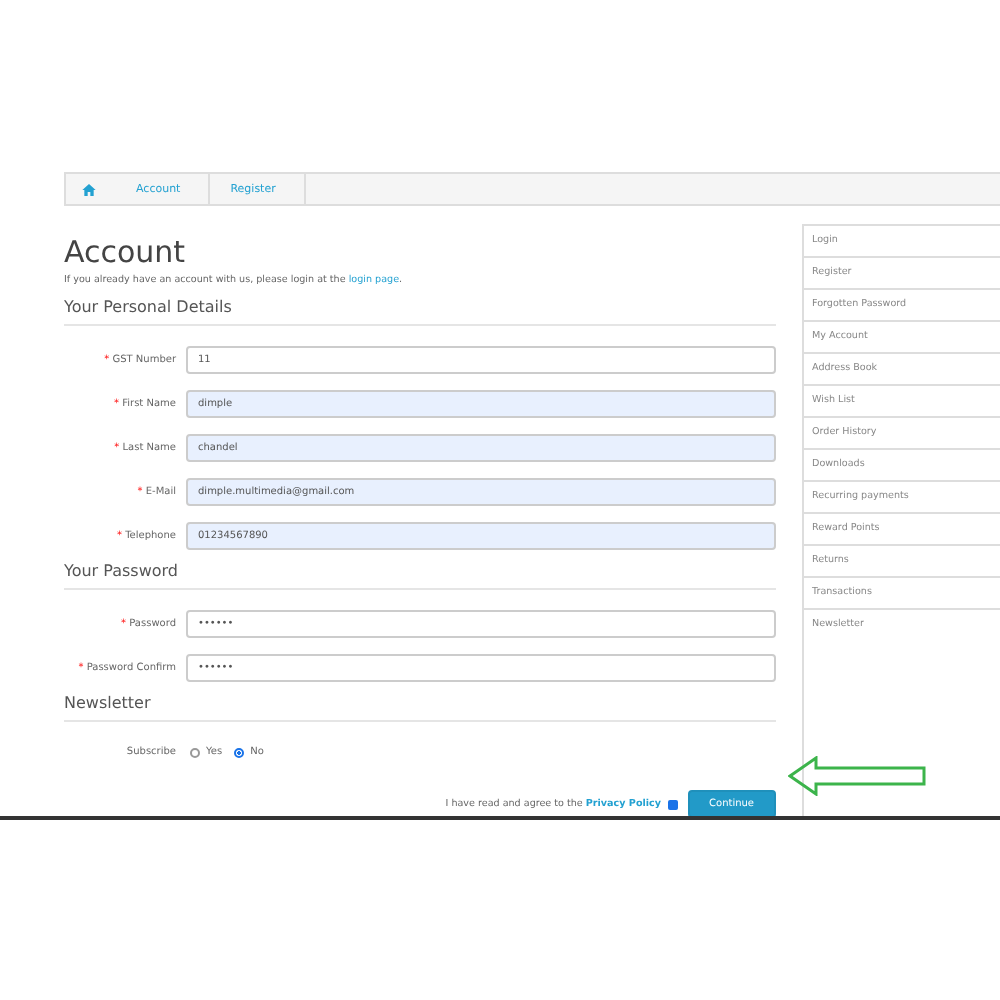  I want to click on section-heading: Your Password, so click(420, 576).